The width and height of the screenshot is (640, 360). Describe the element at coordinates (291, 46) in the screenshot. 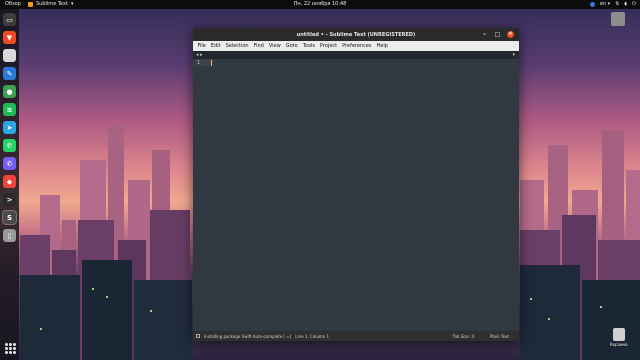

I see `menu-goto: Goto` at that location.